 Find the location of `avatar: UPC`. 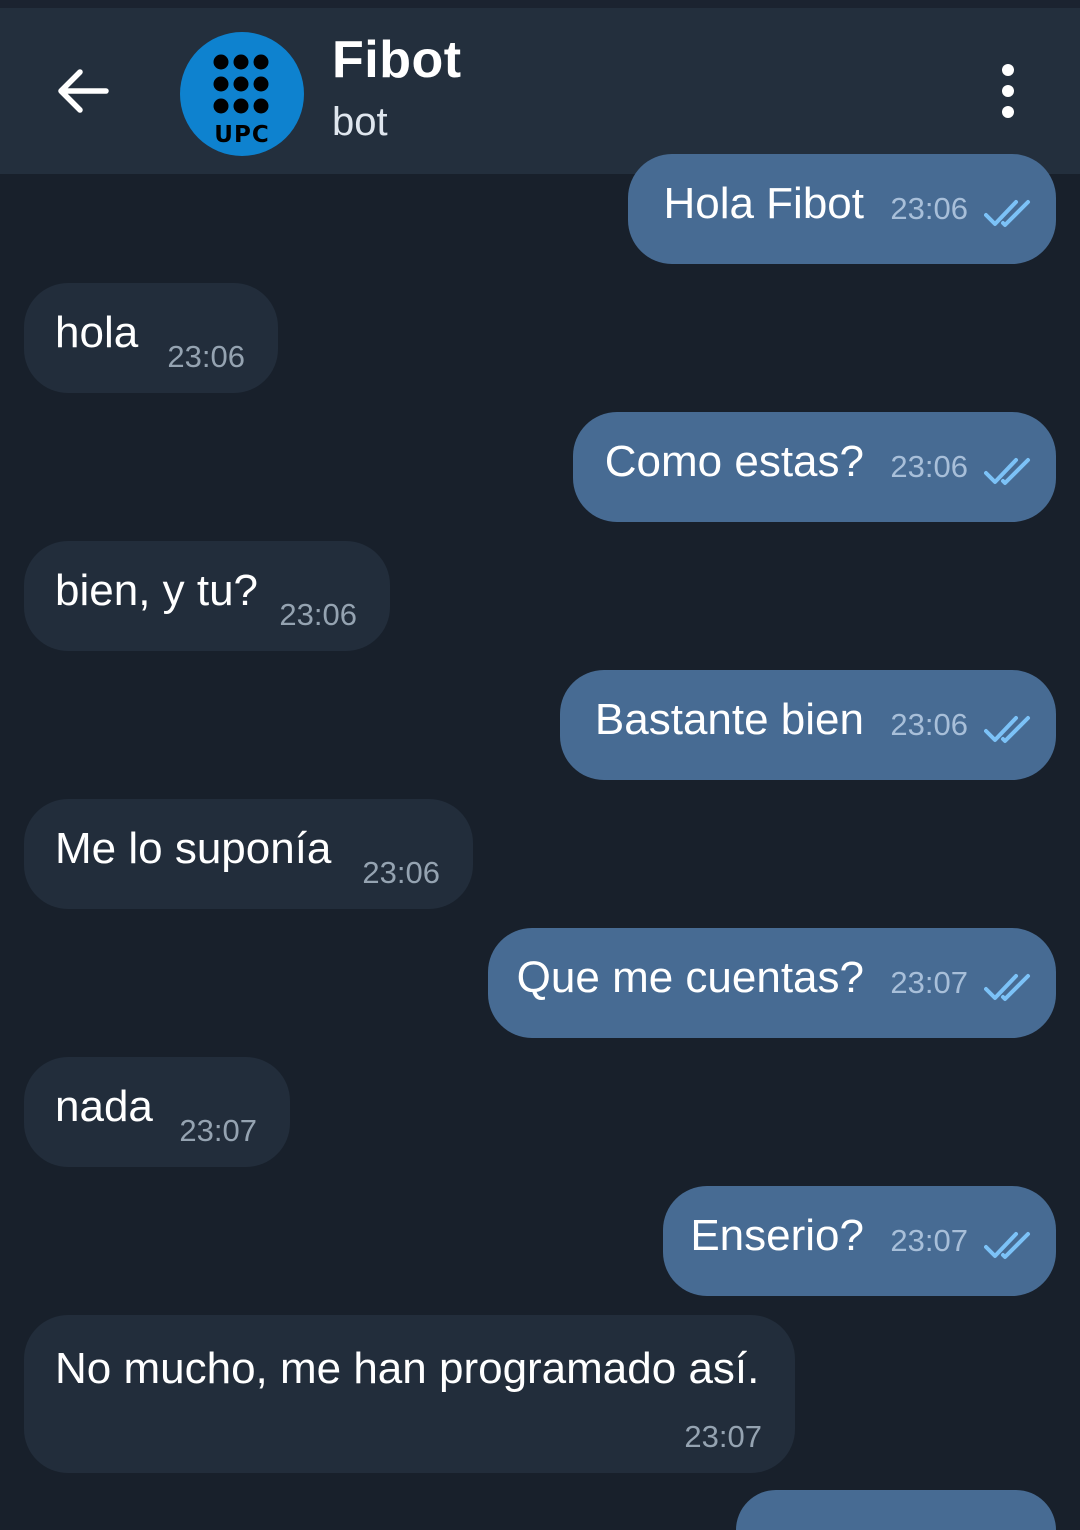

avatar: UPC is located at coordinates (242, 94).